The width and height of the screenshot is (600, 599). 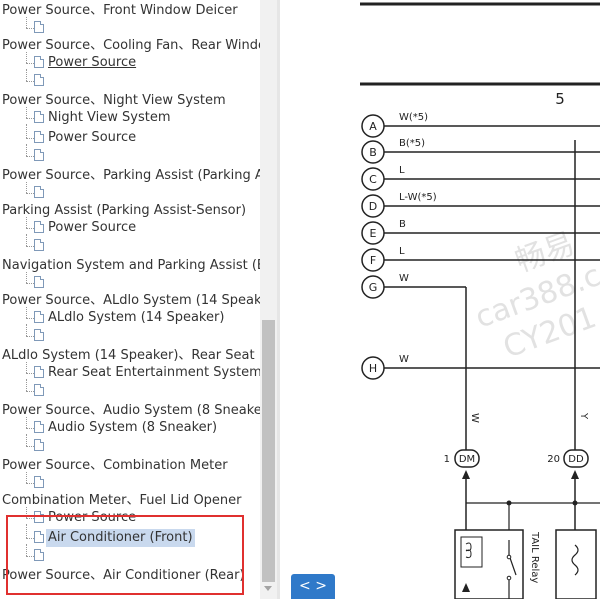 I want to click on tree-parent-item: Power Source、Night View System, so click(x=114, y=101).